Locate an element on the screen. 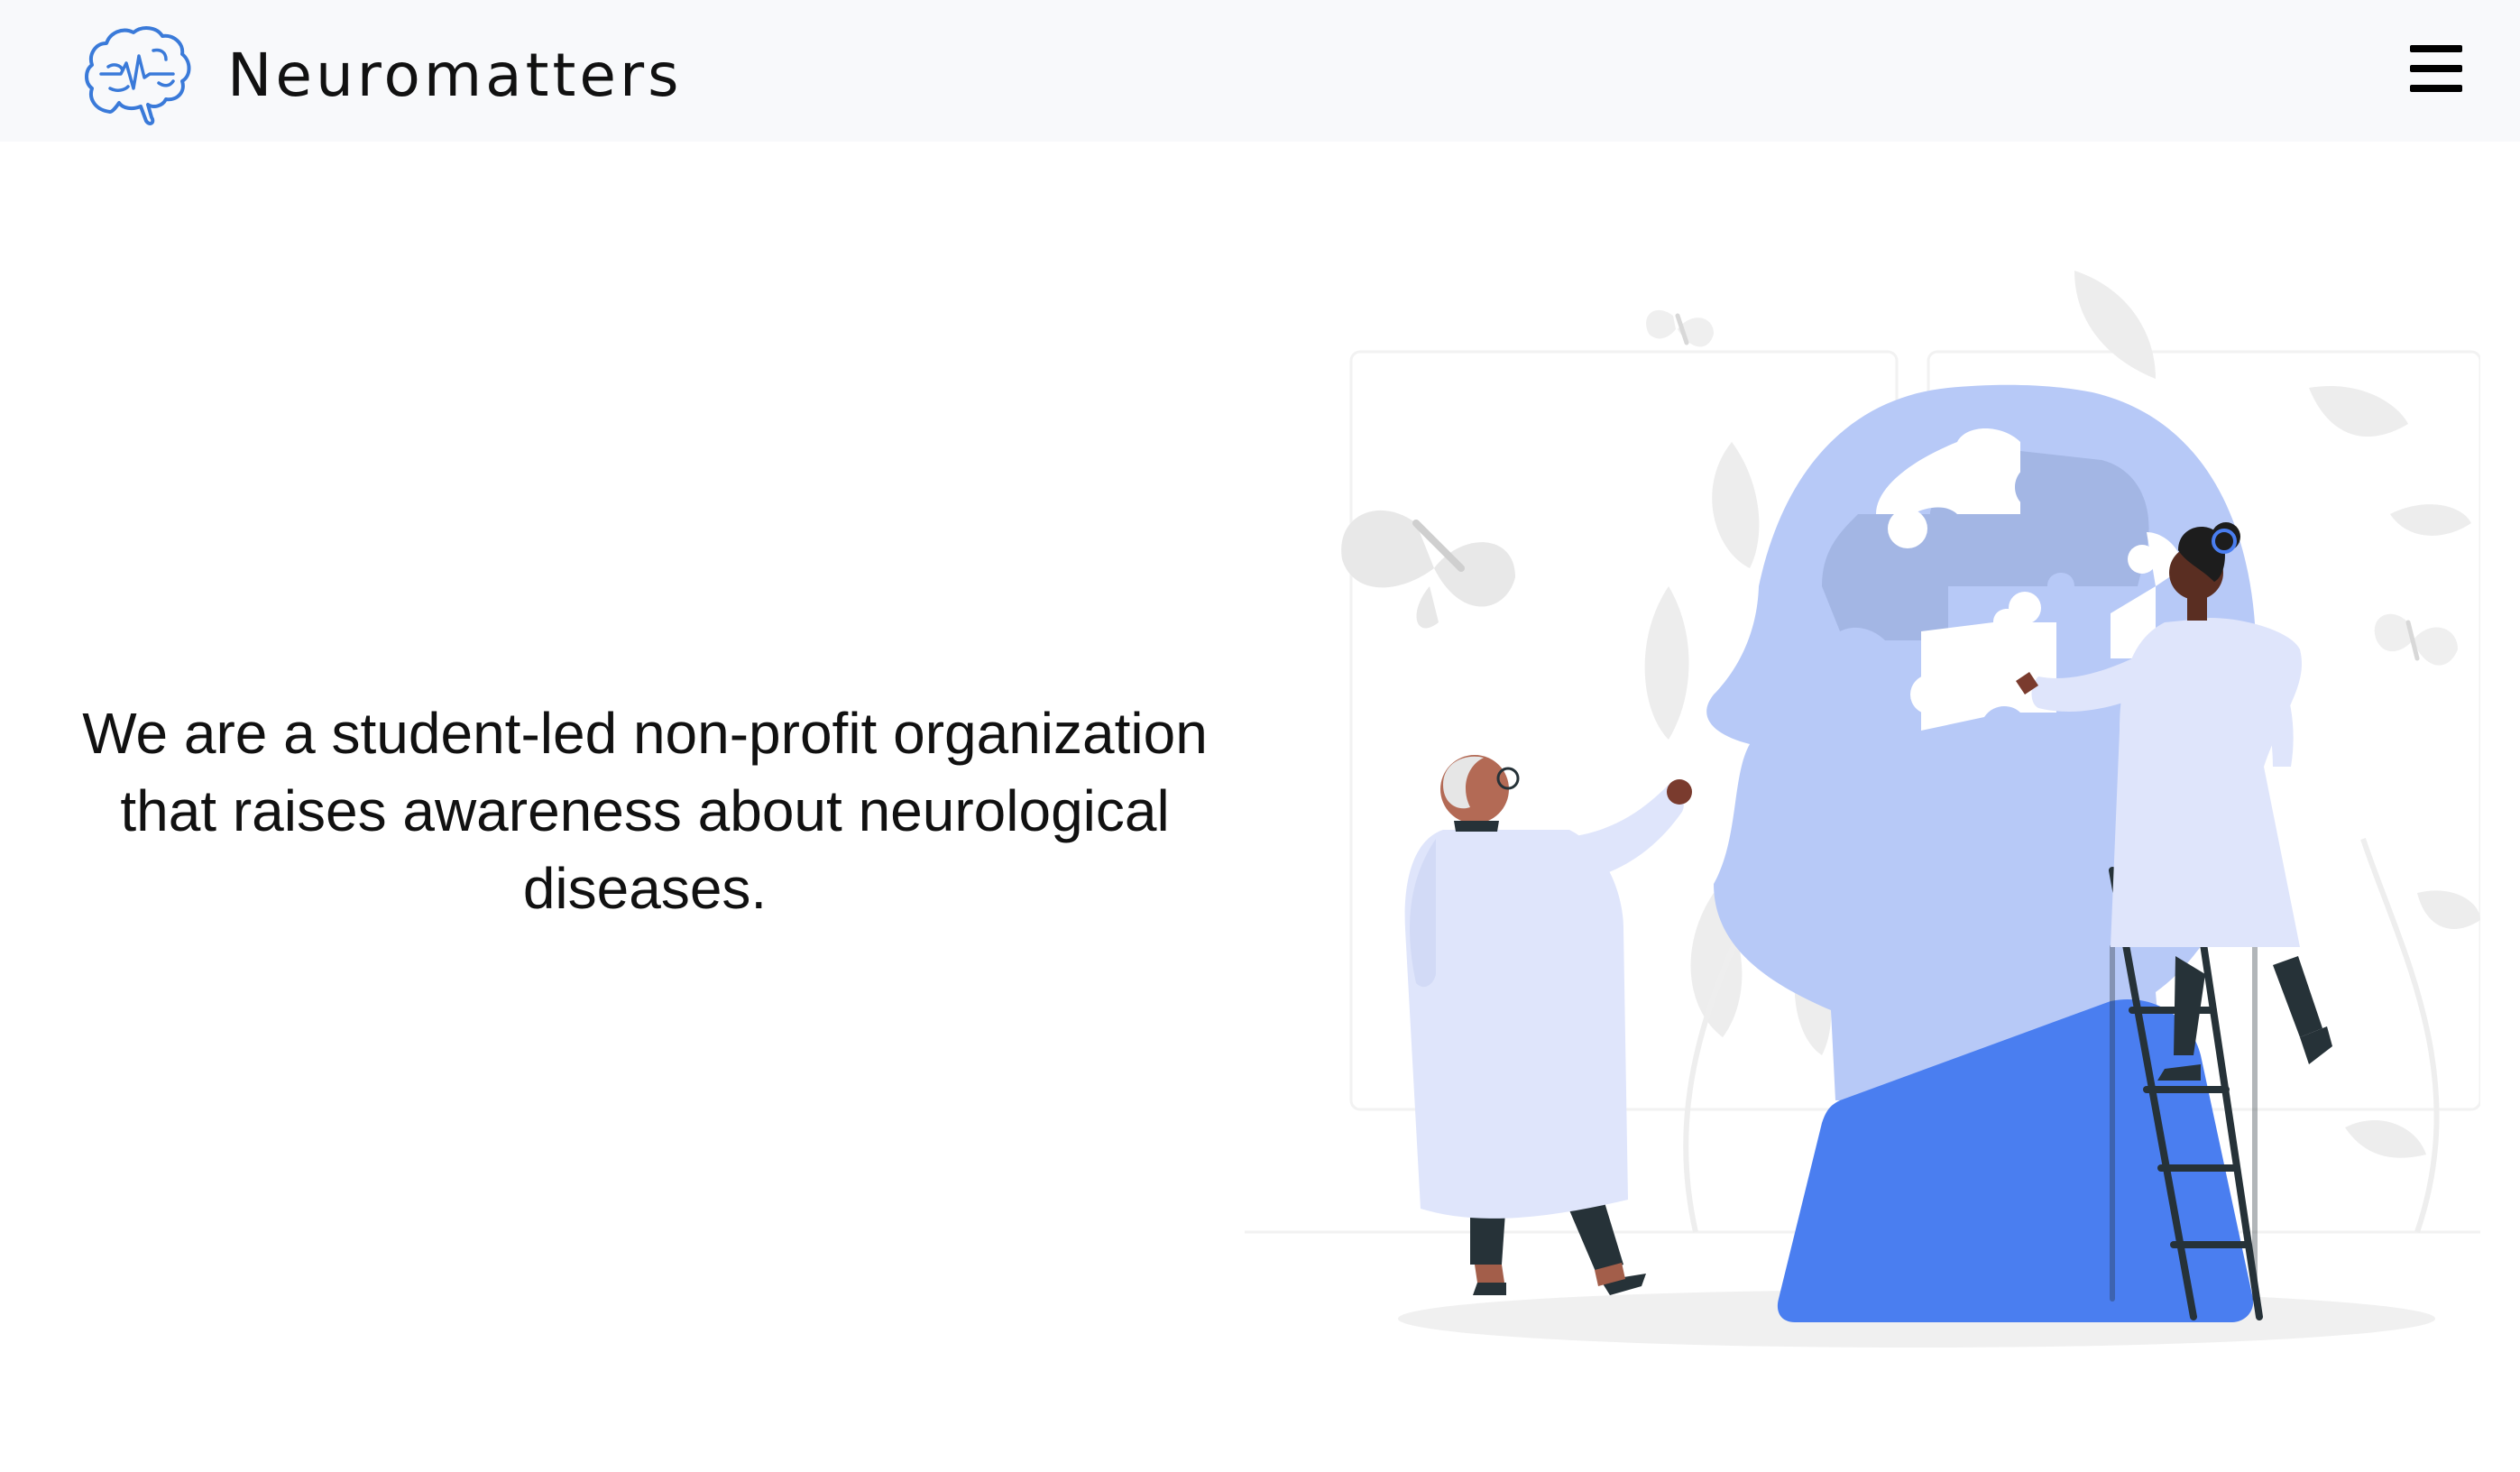 This screenshot has width=2520, height=1472. scientist-male is located at coordinates (1548, 1025).